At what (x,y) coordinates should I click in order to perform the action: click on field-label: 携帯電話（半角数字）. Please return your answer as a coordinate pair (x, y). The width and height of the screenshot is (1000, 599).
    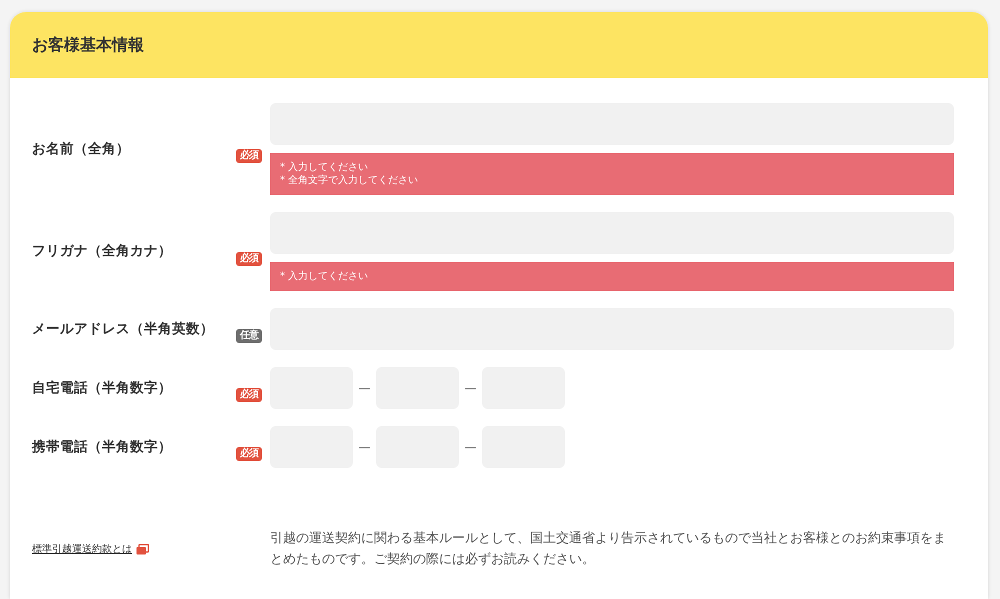
    Looking at the image, I should click on (102, 447).